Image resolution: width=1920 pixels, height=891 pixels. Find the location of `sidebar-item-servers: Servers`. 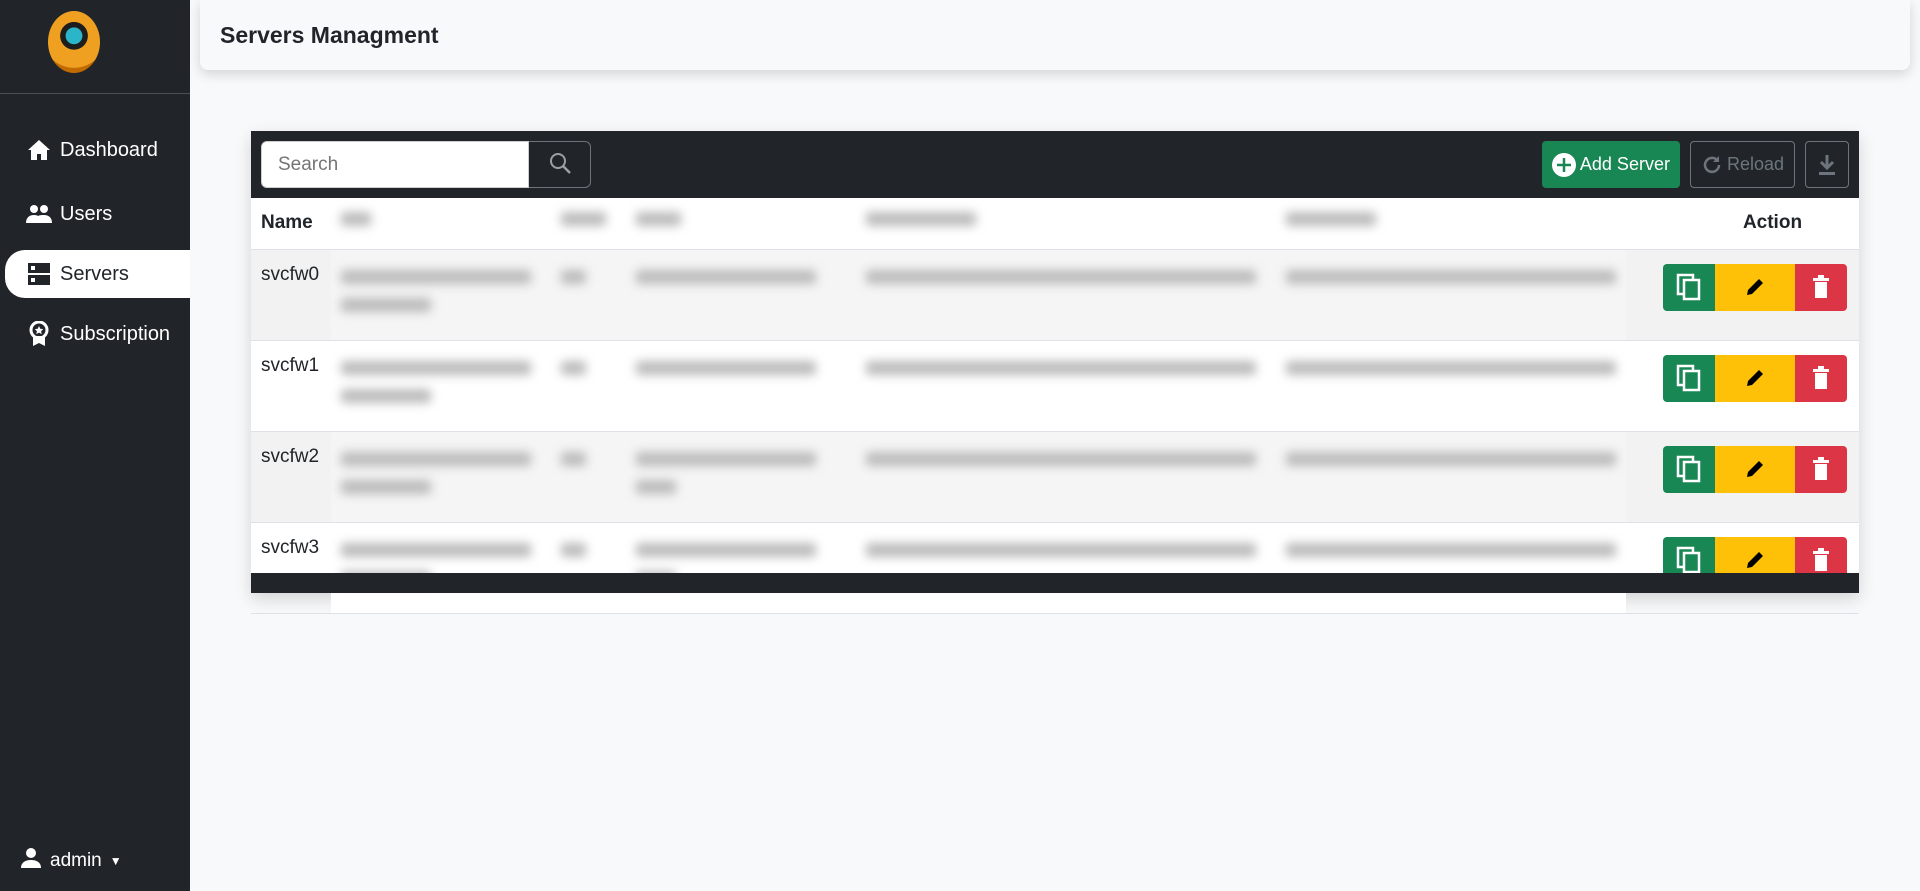

sidebar-item-servers: Servers is located at coordinates (97, 274).